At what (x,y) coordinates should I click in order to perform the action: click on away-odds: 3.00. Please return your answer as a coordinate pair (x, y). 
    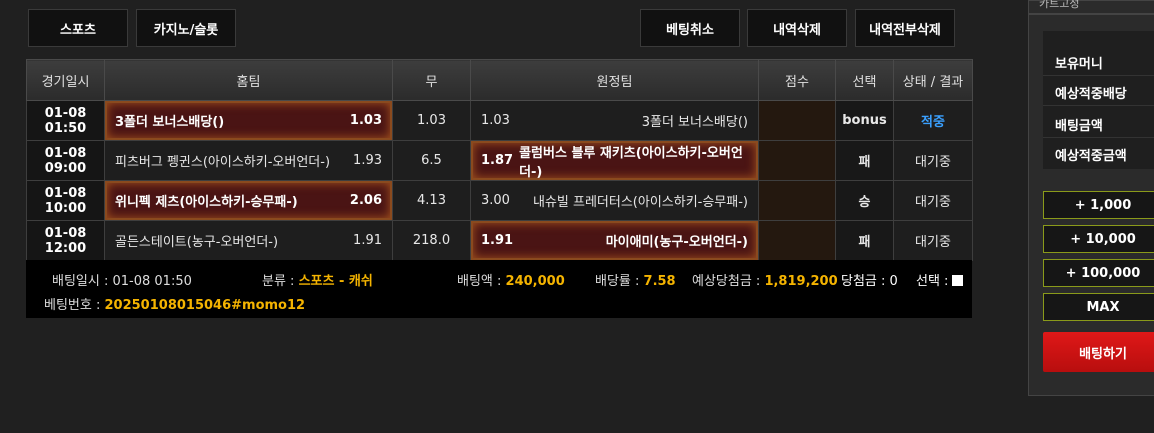
    Looking at the image, I should click on (495, 200).